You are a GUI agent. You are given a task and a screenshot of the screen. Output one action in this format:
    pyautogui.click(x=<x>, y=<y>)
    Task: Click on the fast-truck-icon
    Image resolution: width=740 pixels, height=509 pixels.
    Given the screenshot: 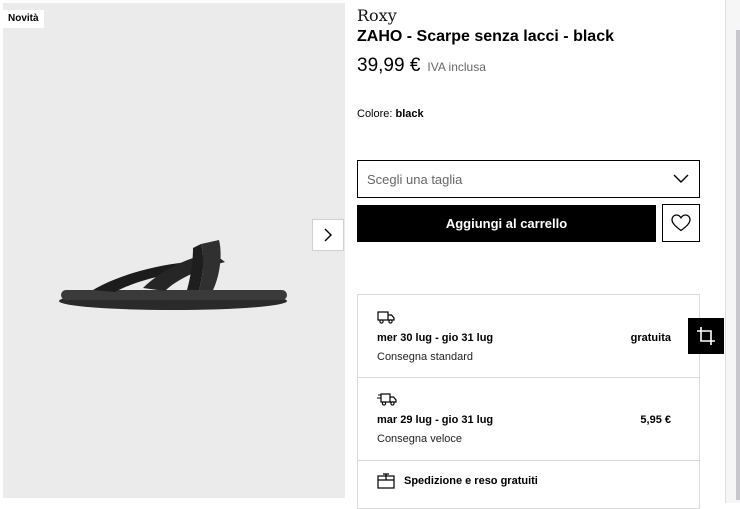 What is the action you would take?
    pyautogui.click(x=387, y=399)
    